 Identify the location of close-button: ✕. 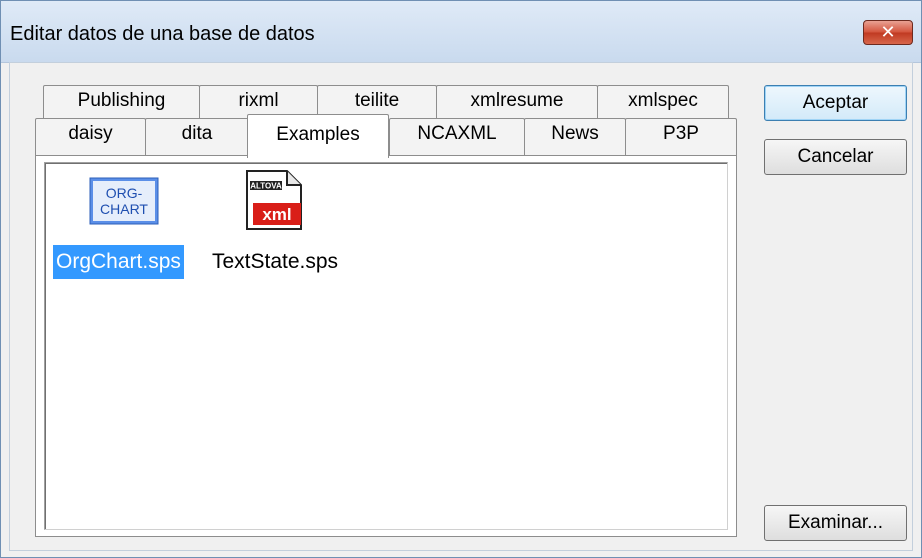
(888, 32).